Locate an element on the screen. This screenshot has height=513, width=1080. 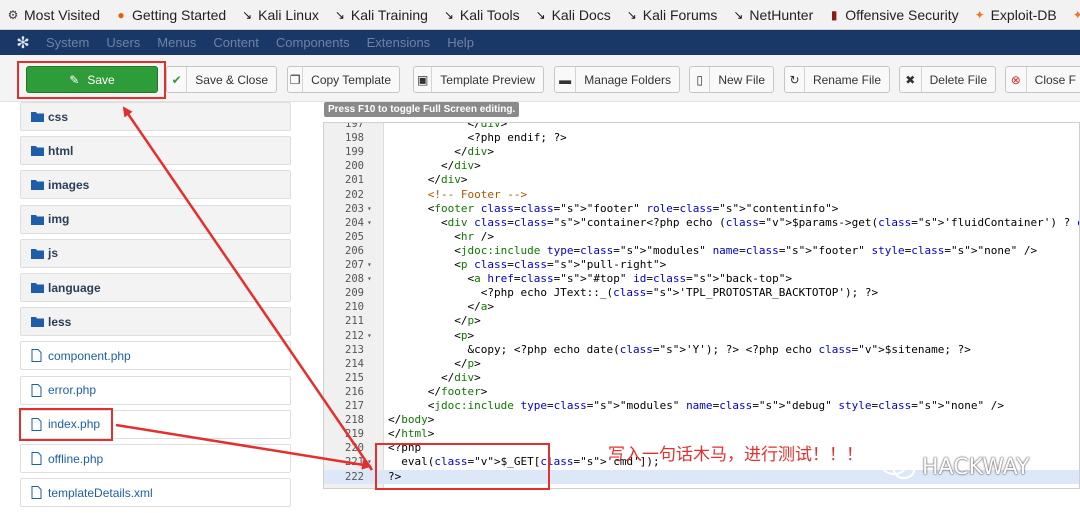
line-number: 220 is located at coordinates (354, 448).